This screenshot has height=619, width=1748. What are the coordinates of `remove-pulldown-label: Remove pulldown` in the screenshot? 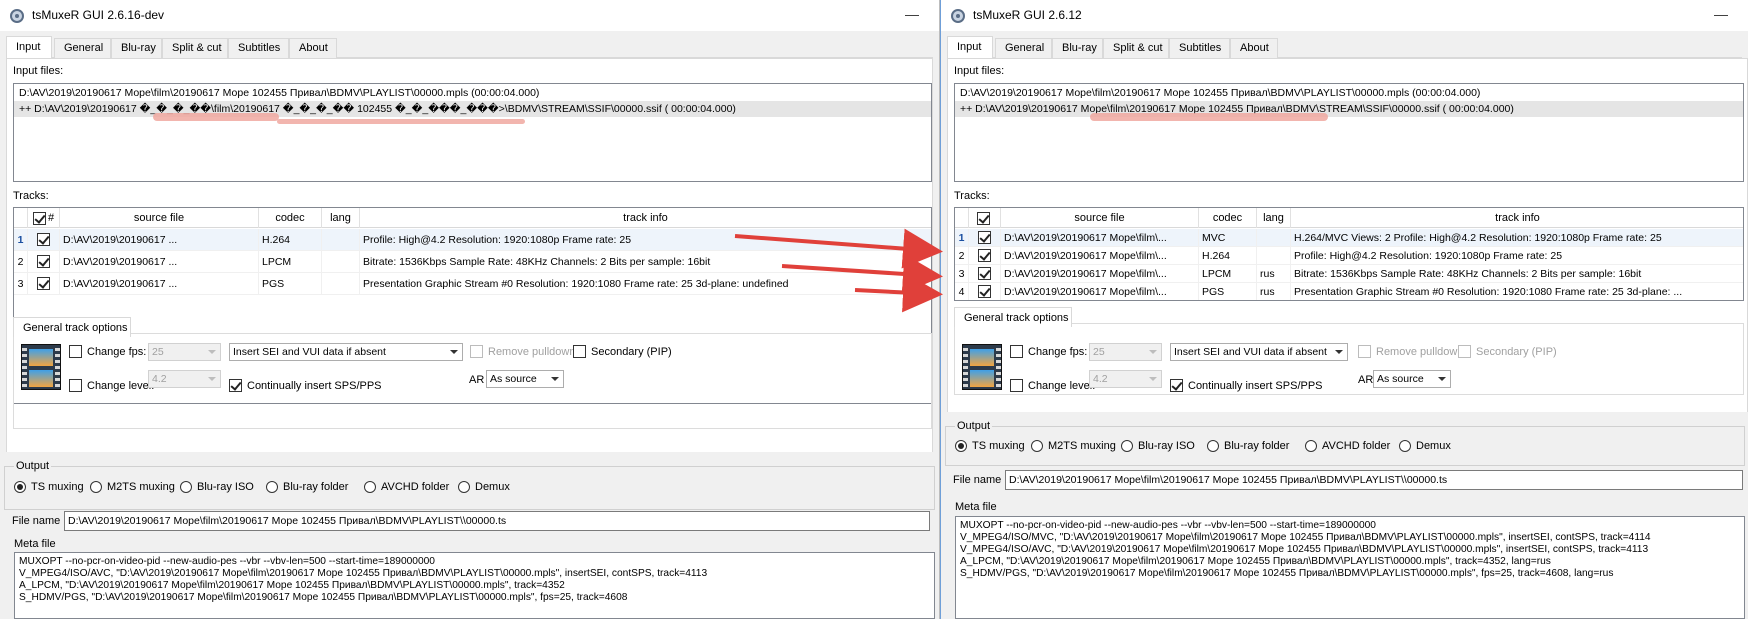 It's located at (1420, 351).